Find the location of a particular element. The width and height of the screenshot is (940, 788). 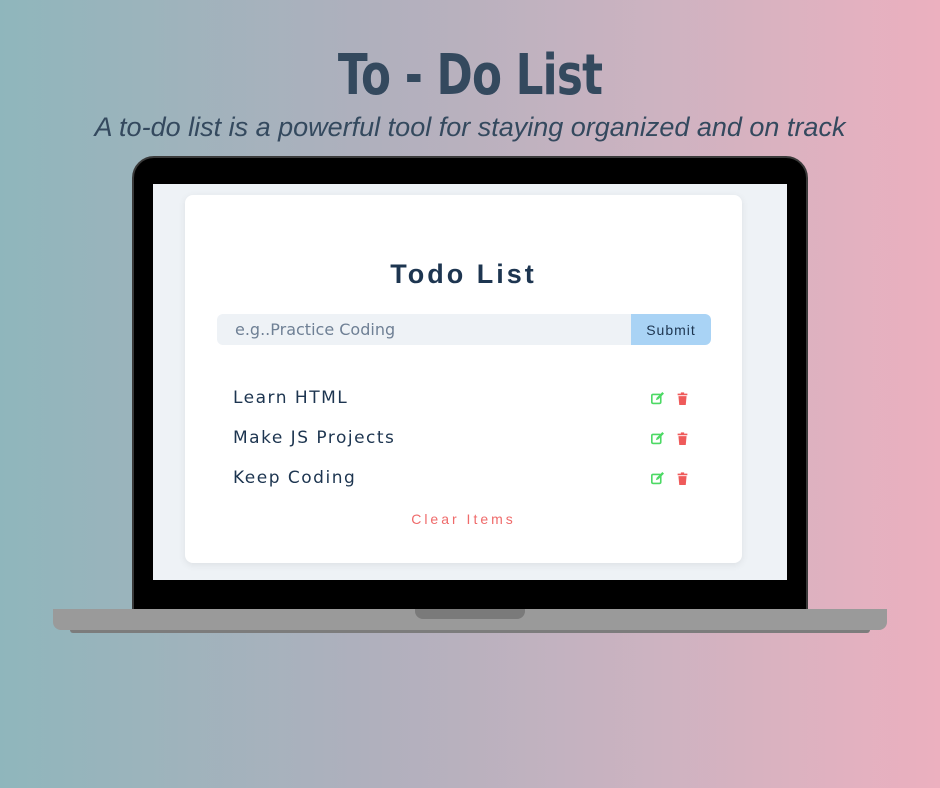

todo-item-text: Keep Coding is located at coordinates (295, 478).